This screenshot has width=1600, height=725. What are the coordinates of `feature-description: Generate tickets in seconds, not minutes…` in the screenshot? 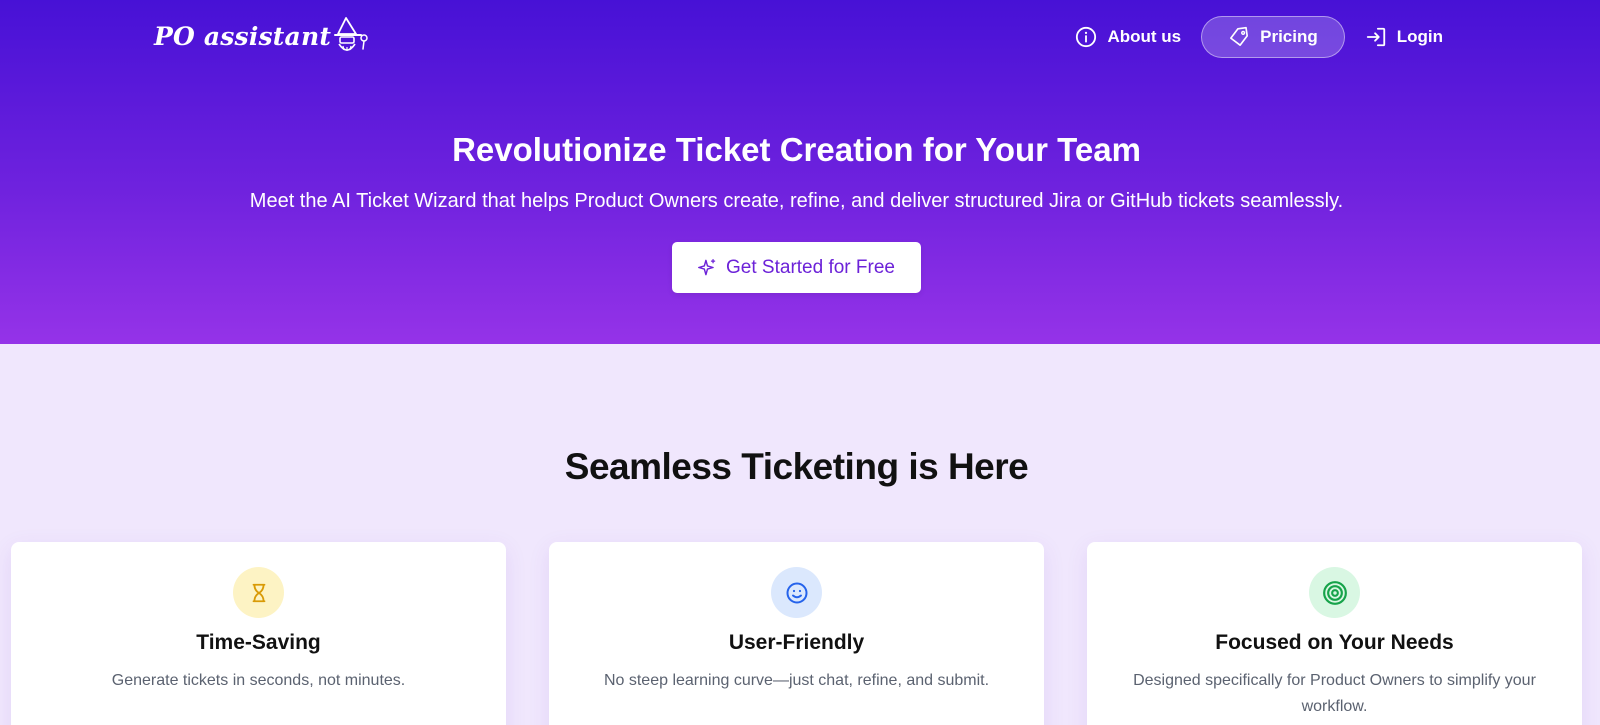 It's located at (258, 680).